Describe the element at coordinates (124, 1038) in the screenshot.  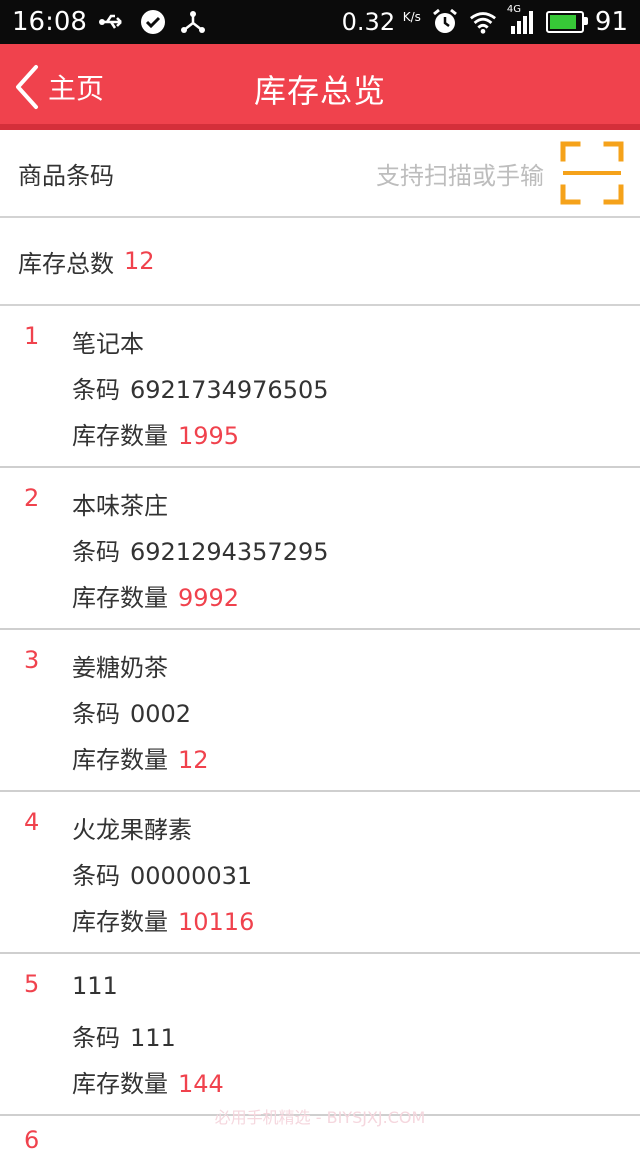
I see `item-barcode: 条码 111` at that location.